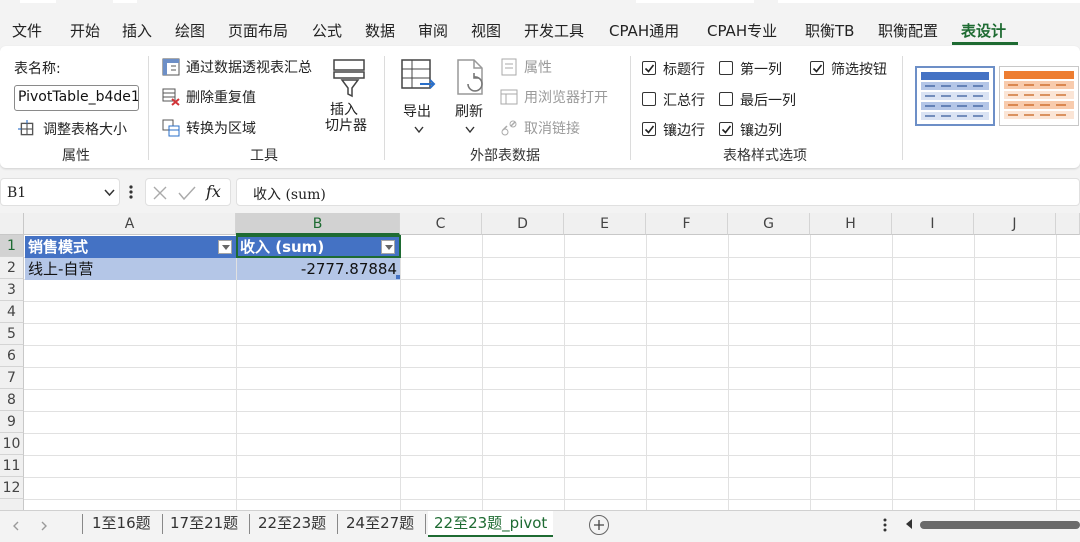 The width and height of the screenshot is (1080, 542). I want to click on row-header-7: 7, so click(12, 378).